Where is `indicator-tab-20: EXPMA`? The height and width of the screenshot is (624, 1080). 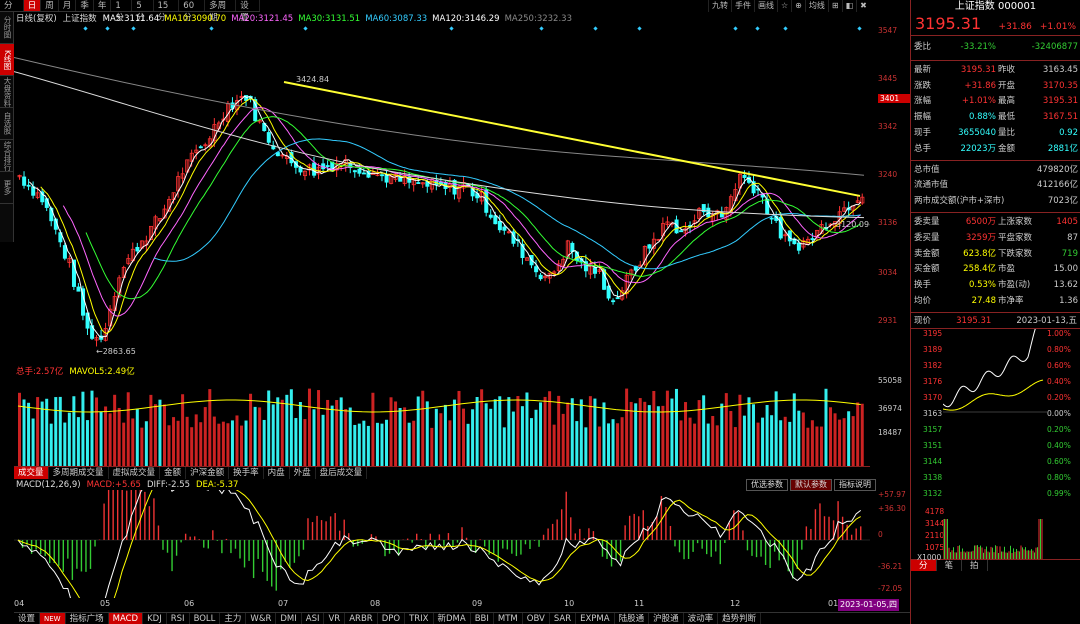
indicator-tab-20: EXPMA is located at coordinates (595, 618).